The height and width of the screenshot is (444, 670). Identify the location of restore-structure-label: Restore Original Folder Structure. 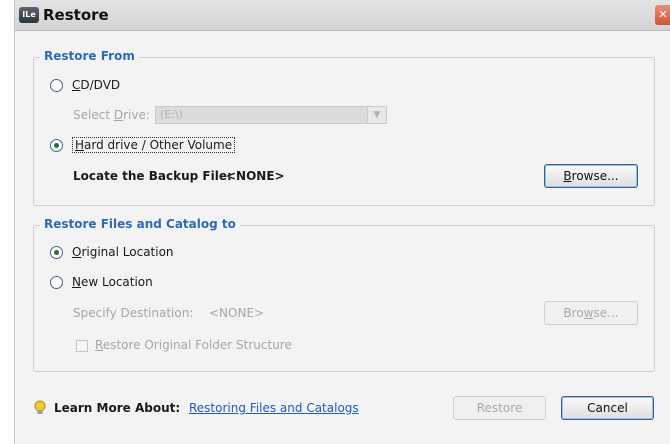
(193, 345).